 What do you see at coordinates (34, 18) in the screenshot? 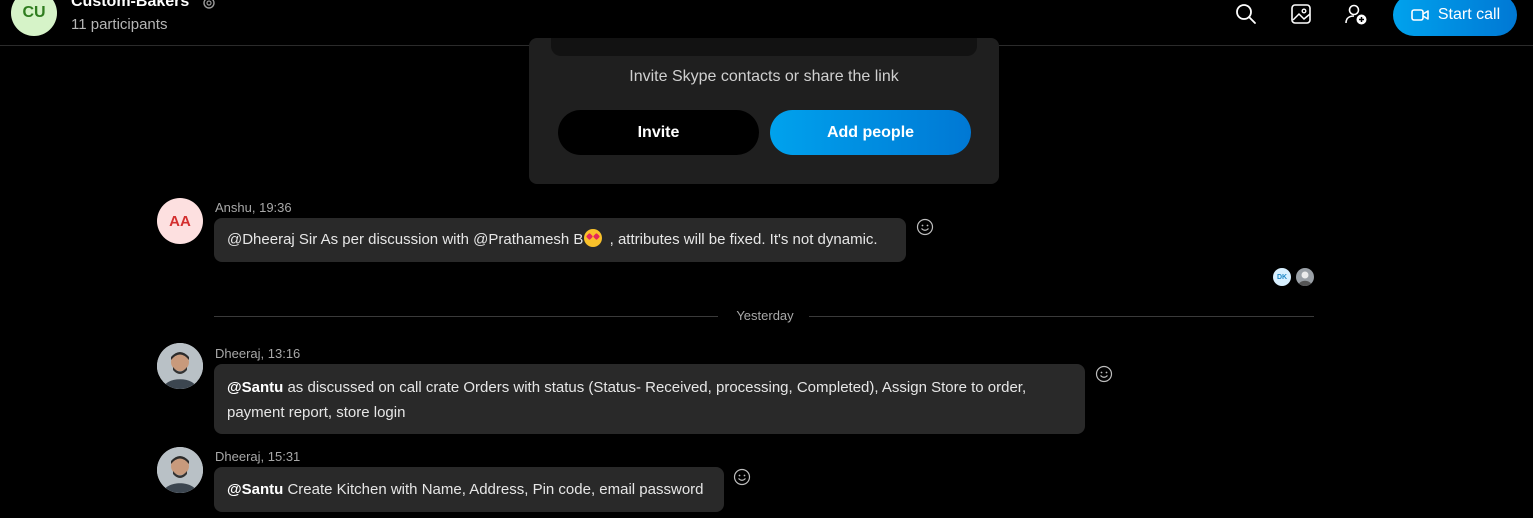
I see `group-avatar: CU` at bounding box center [34, 18].